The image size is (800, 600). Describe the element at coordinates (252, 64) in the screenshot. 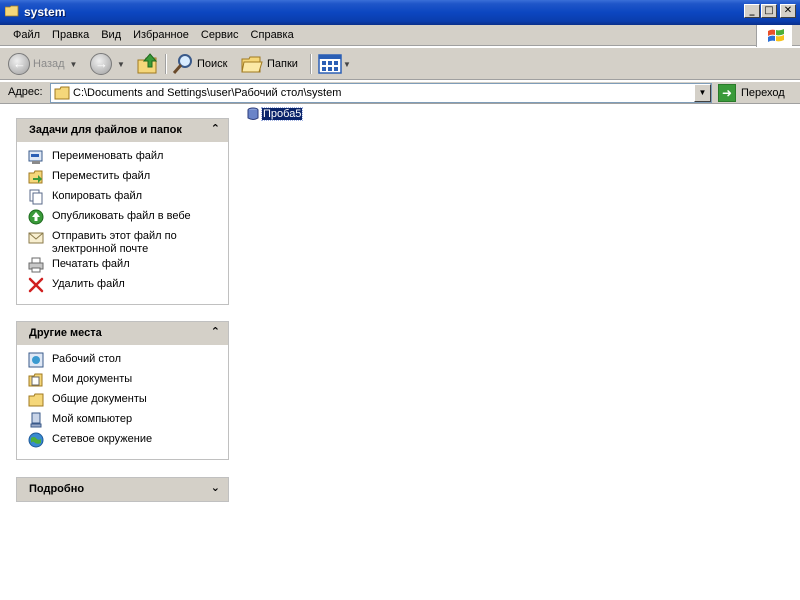

I see `folders-icon` at that location.